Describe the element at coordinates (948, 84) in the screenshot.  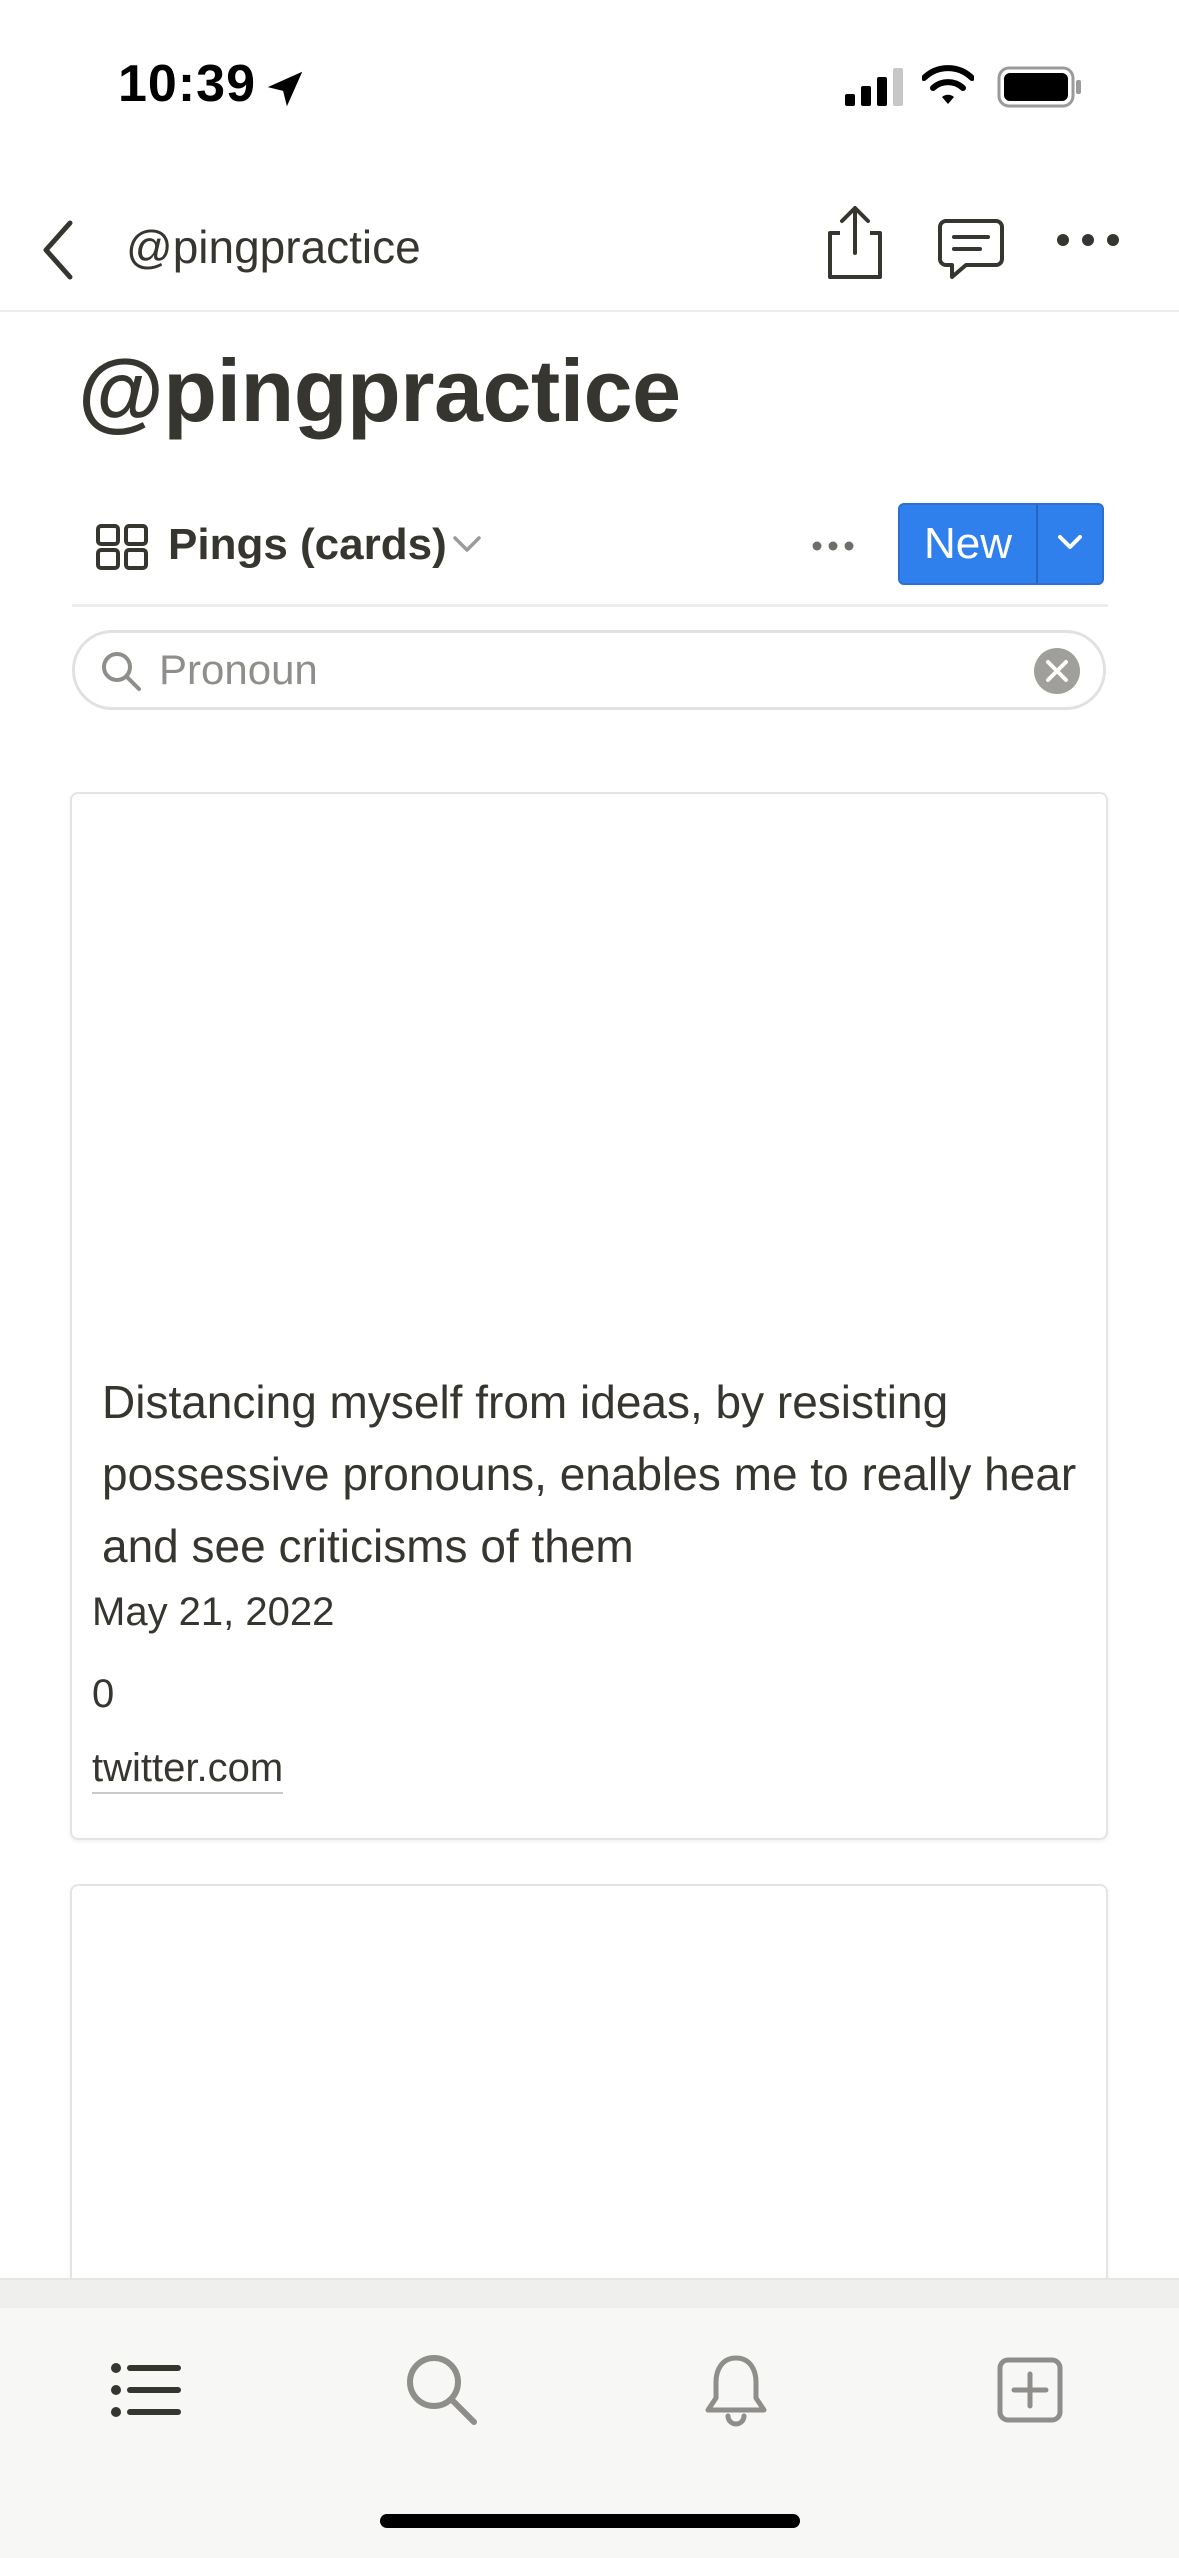
I see `wifi-icon` at that location.